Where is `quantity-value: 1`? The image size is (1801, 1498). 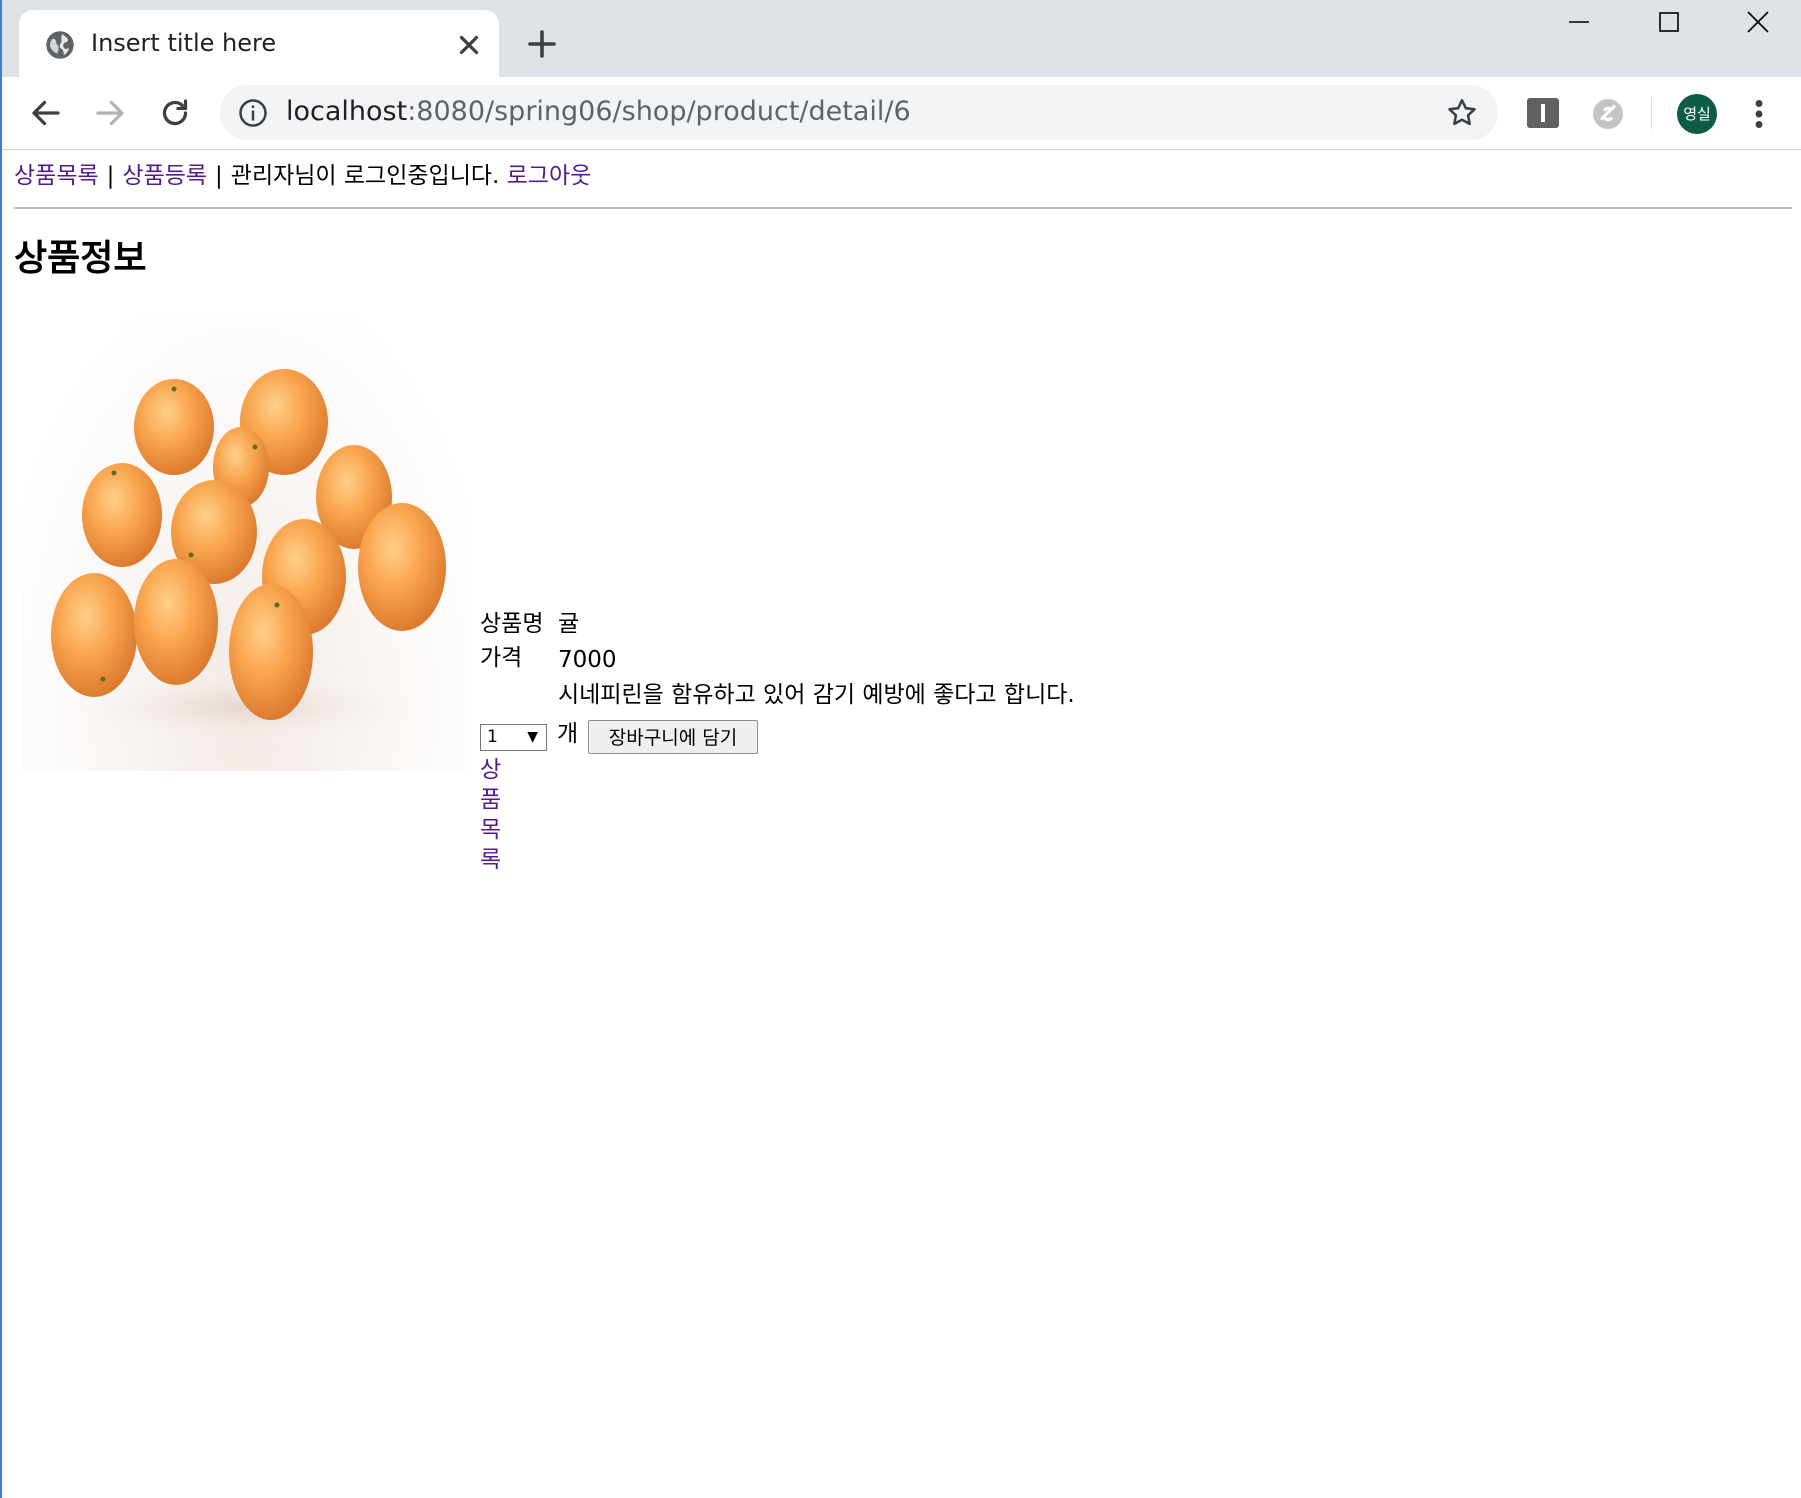 quantity-value: 1 is located at coordinates (492, 737).